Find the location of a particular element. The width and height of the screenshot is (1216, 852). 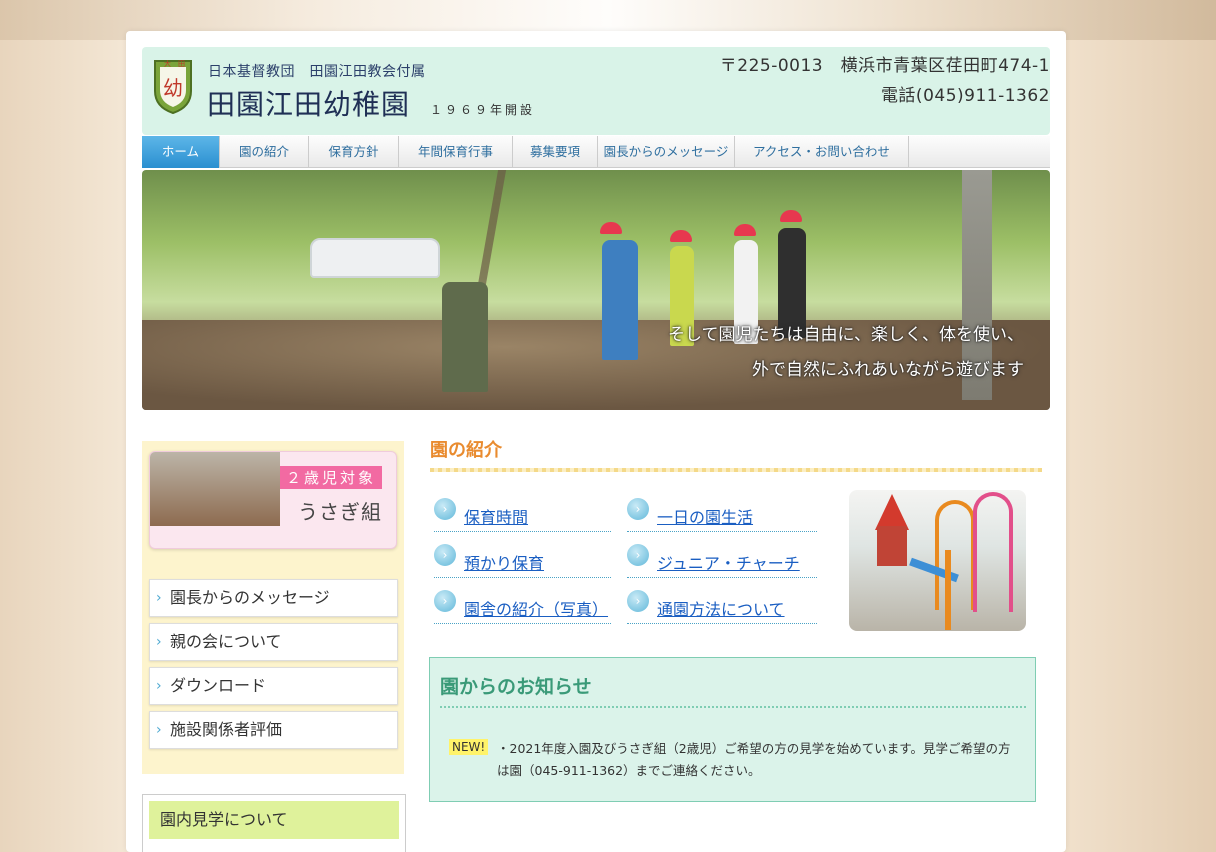

intro-link-junior-church: › ジュニア・チャーチ is located at coordinates (722, 561).